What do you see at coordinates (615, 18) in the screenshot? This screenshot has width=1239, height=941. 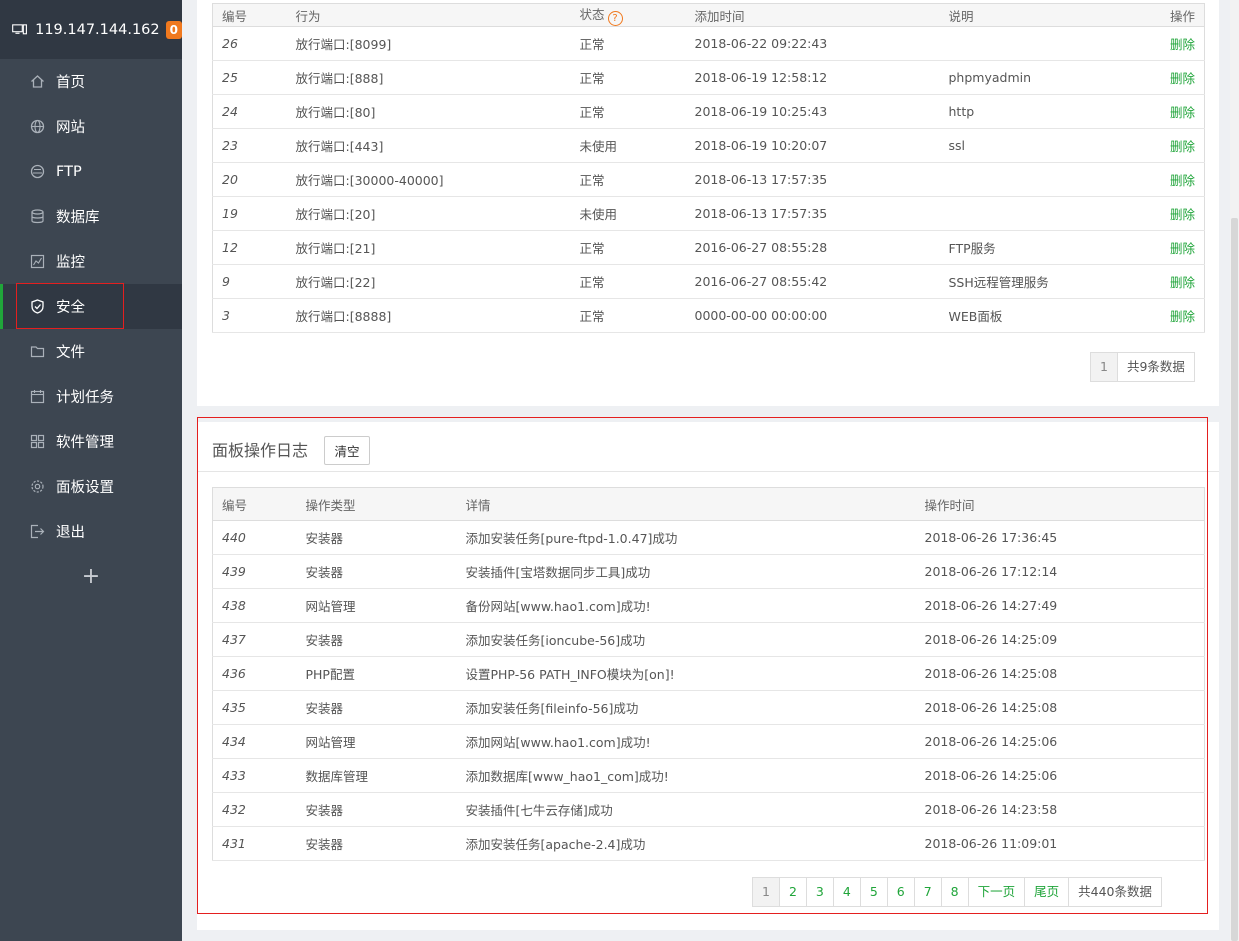 I see `help-icon: ?` at bounding box center [615, 18].